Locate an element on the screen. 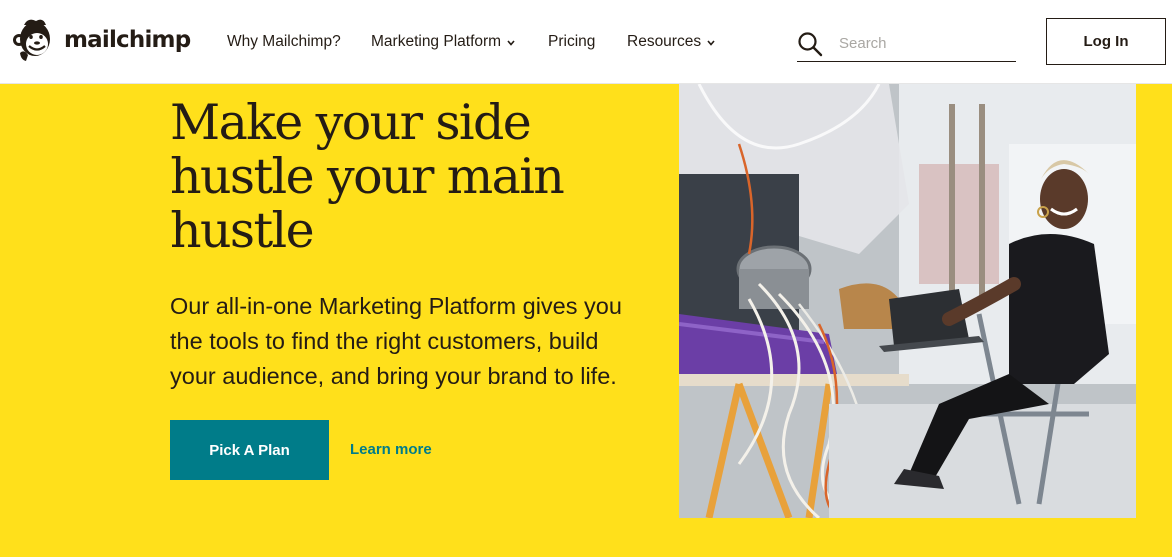  nav-label: Why Mailchimp? is located at coordinates (284, 41).